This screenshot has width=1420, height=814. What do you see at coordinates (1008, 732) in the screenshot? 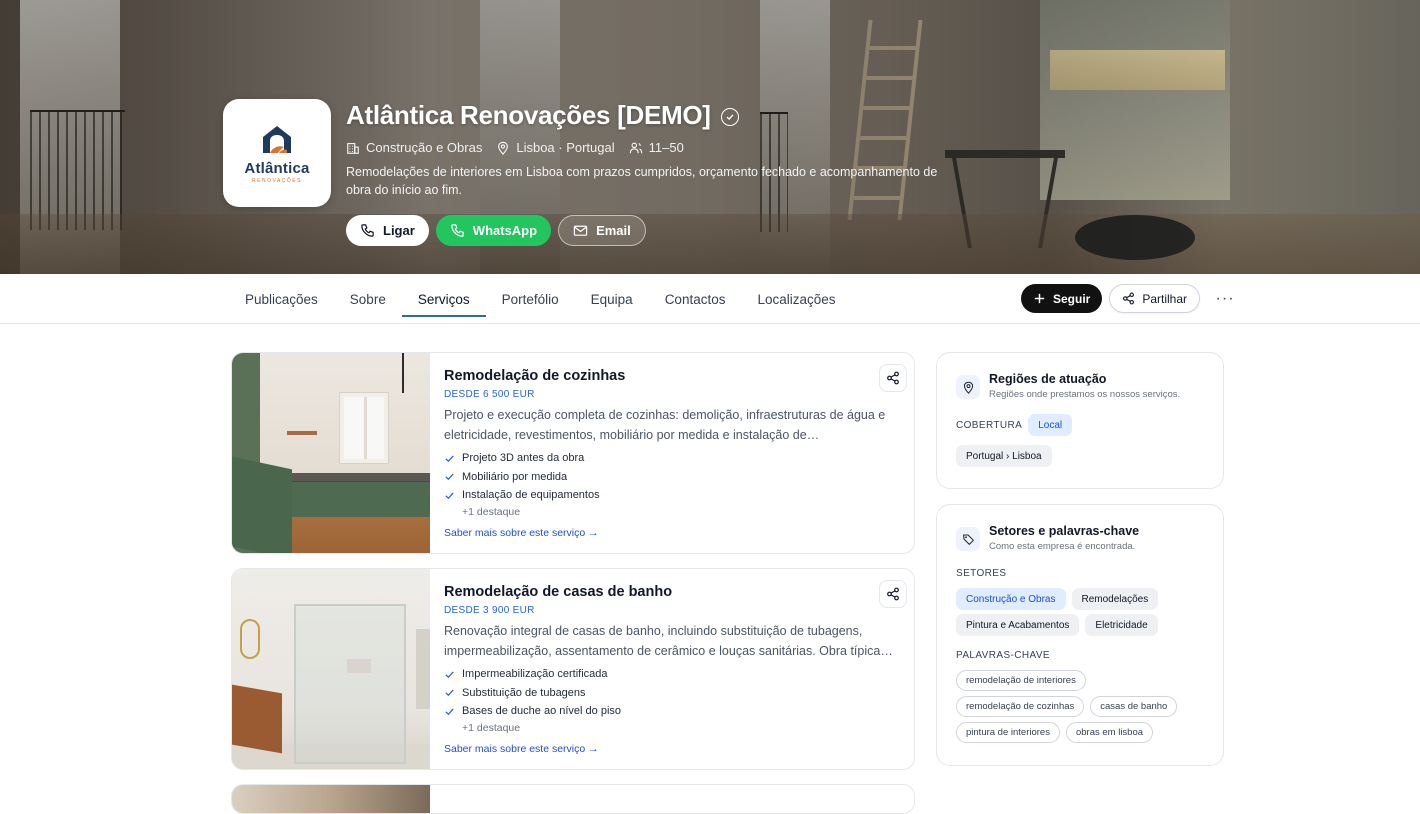
I see `keyword-chip: pintura de interiores` at bounding box center [1008, 732].